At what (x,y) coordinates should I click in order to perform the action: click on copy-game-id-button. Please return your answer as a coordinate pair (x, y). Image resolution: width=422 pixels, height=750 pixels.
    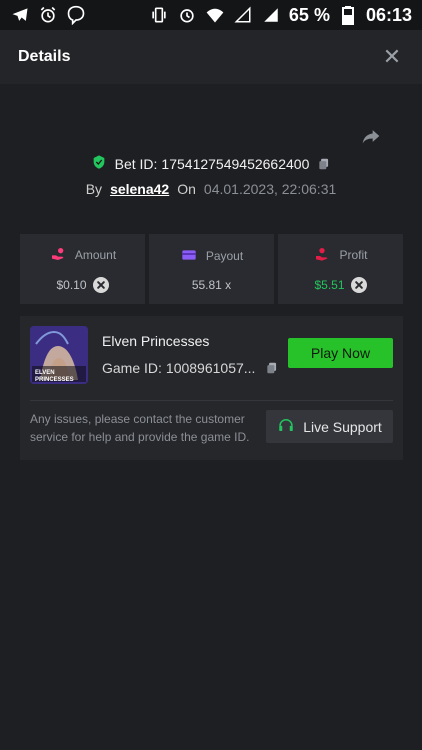
    Looking at the image, I should click on (272, 368).